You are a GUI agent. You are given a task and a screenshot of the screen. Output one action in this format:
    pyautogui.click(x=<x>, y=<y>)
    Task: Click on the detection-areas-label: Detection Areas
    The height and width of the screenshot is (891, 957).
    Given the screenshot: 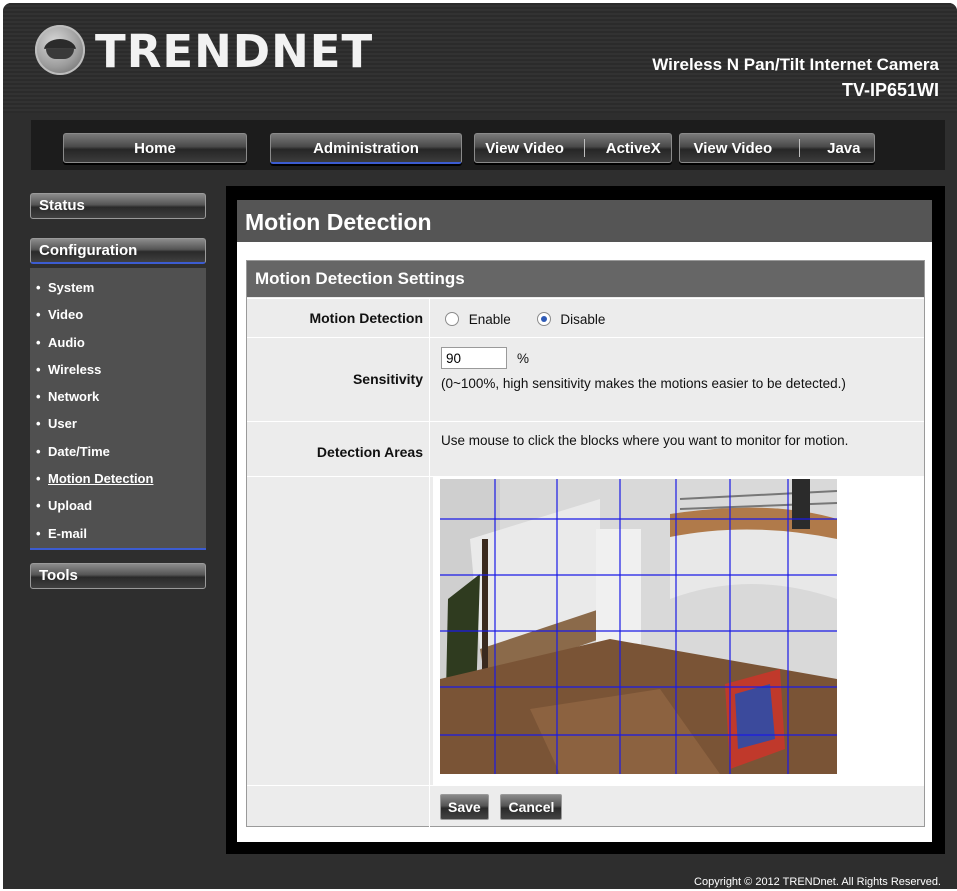 What is the action you would take?
    pyautogui.click(x=338, y=449)
    